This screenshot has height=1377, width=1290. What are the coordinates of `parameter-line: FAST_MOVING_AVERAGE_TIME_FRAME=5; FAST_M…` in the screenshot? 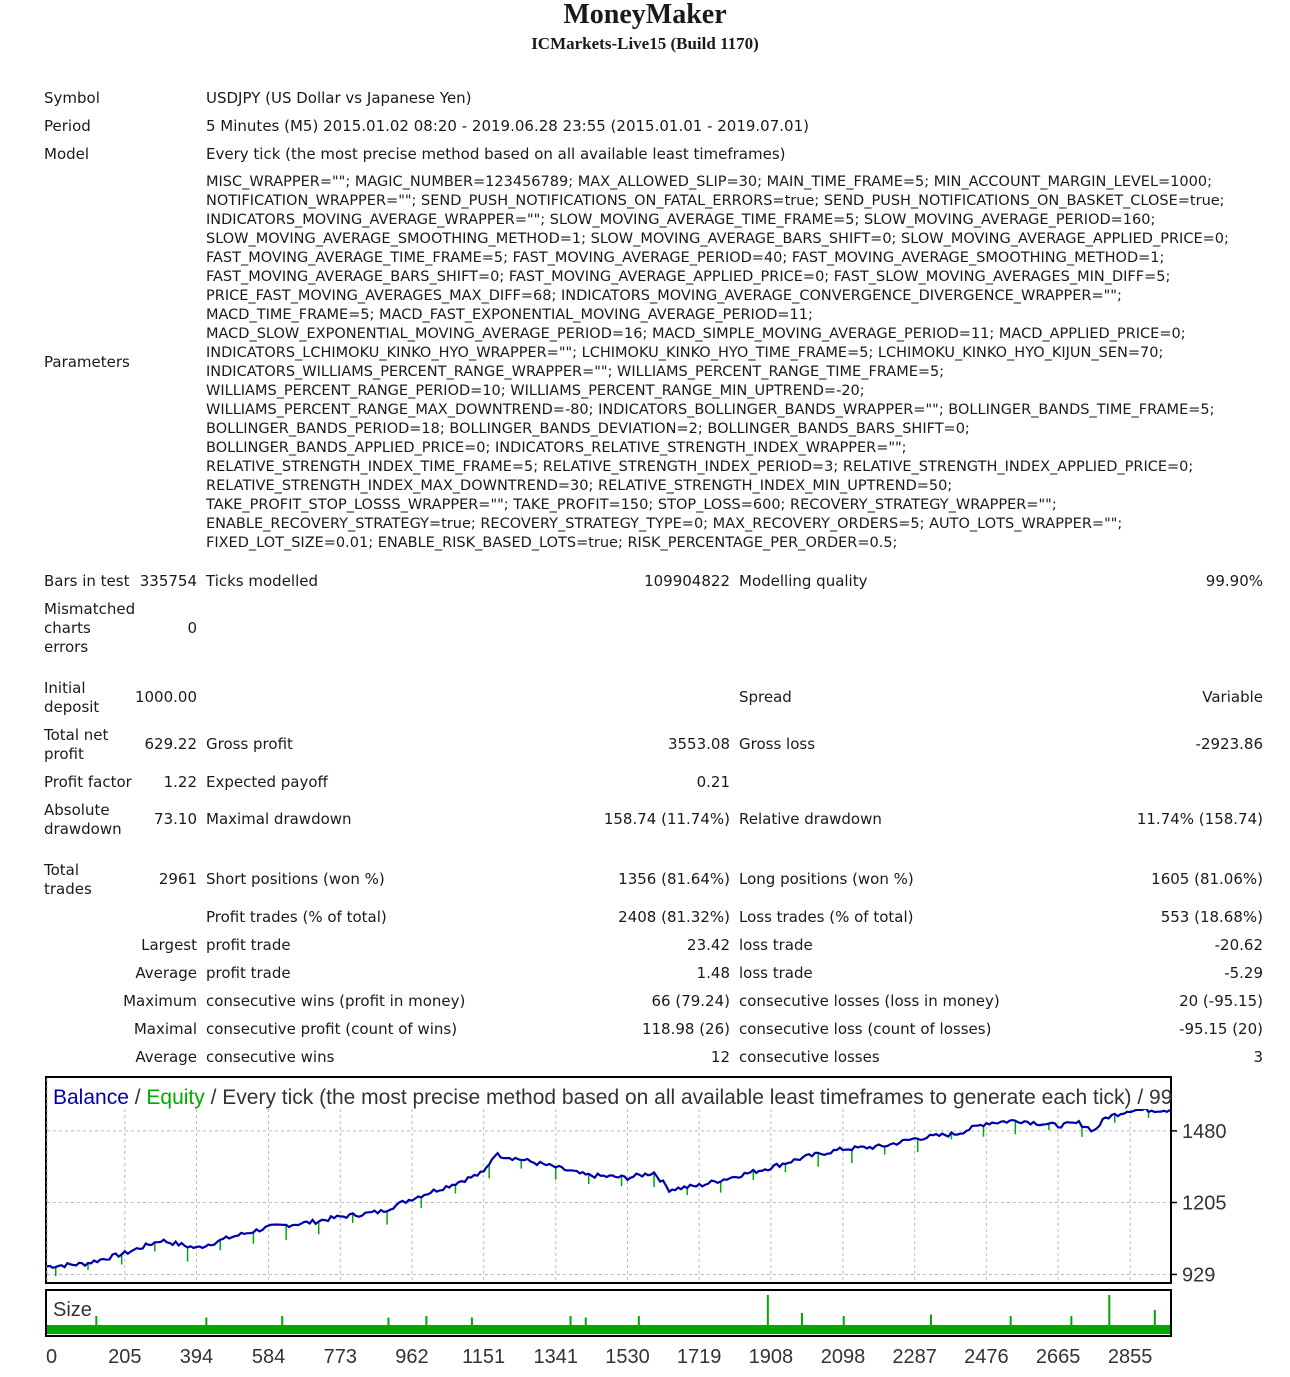 It's located at (685, 258).